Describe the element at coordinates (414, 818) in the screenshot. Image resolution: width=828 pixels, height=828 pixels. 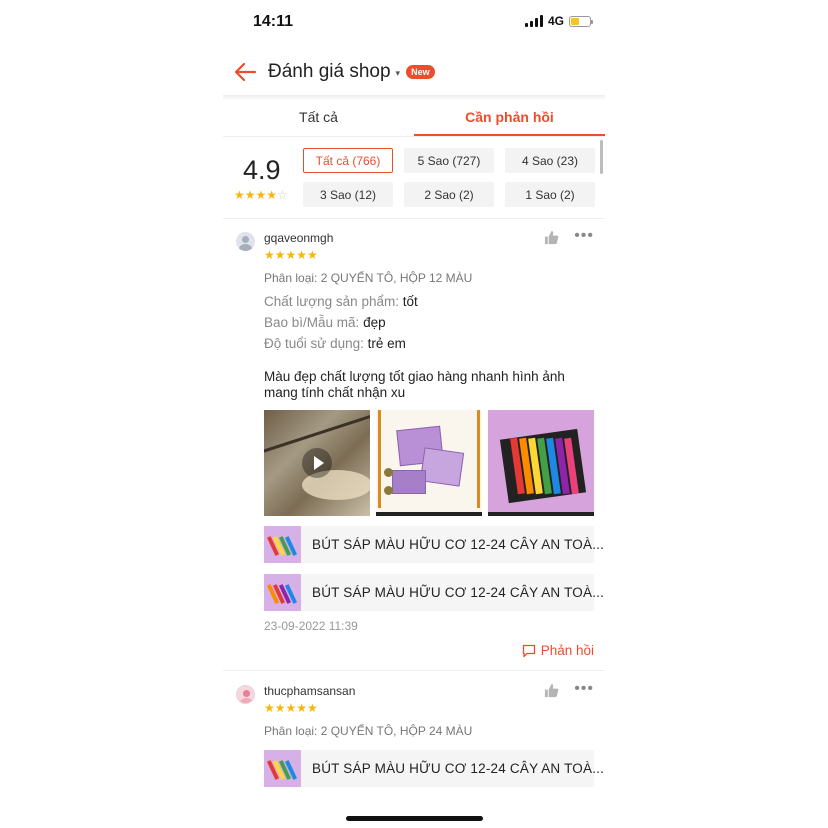
I see `home-indicator` at that location.